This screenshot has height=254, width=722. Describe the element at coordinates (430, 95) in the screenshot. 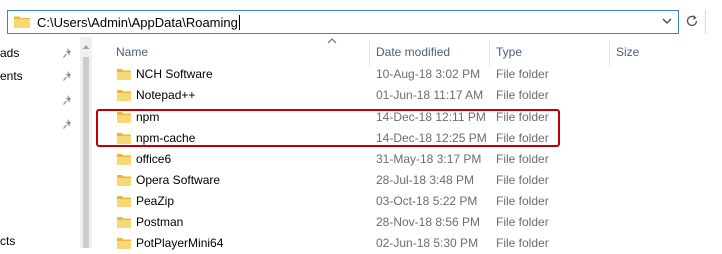

I see `file-date: 01-Jun-18 11:17 AM` at that location.